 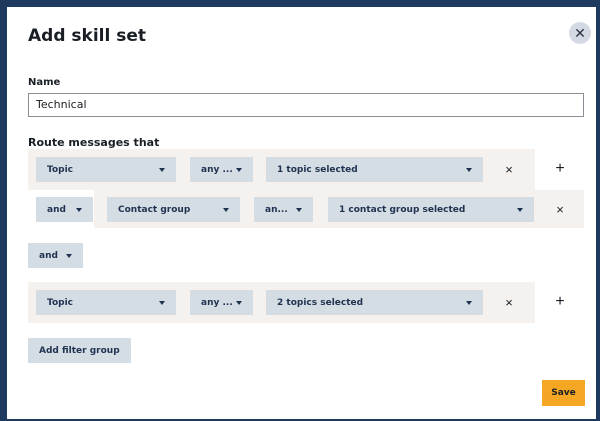 What do you see at coordinates (563, 393) in the screenshot?
I see `save-button: Save` at bounding box center [563, 393].